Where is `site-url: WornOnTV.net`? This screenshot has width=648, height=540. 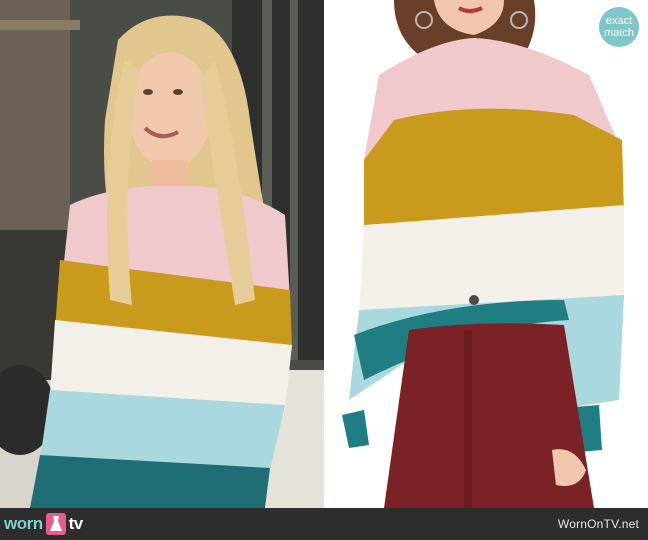
site-url: WornOnTV.net is located at coordinates (598, 524).